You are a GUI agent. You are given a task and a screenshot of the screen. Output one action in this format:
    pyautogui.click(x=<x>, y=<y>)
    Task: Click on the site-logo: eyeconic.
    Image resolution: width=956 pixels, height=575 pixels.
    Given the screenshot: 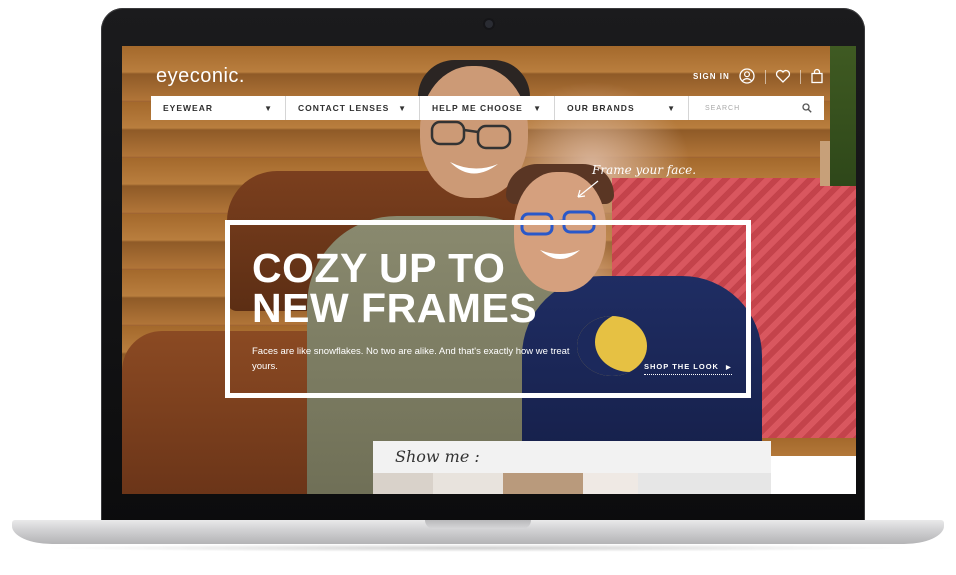 What is the action you would take?
    pyautogui.click(x=200, y=76)
    